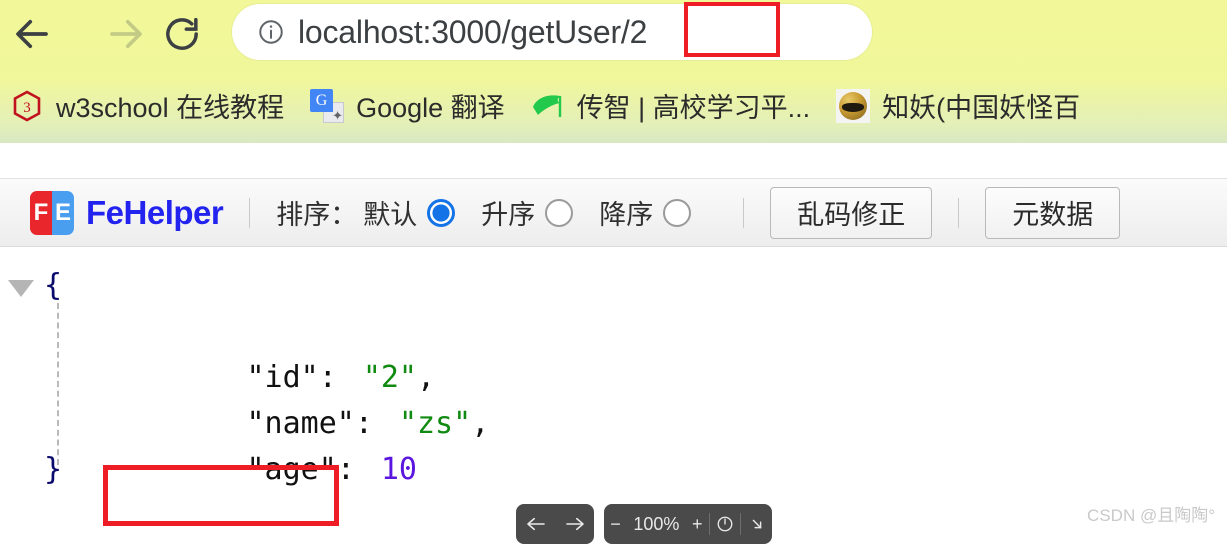 The width and height of the screenshot is (1227, 544). I want to click on address-bar: localhost:3000/getUser/2, so click(552, 32).